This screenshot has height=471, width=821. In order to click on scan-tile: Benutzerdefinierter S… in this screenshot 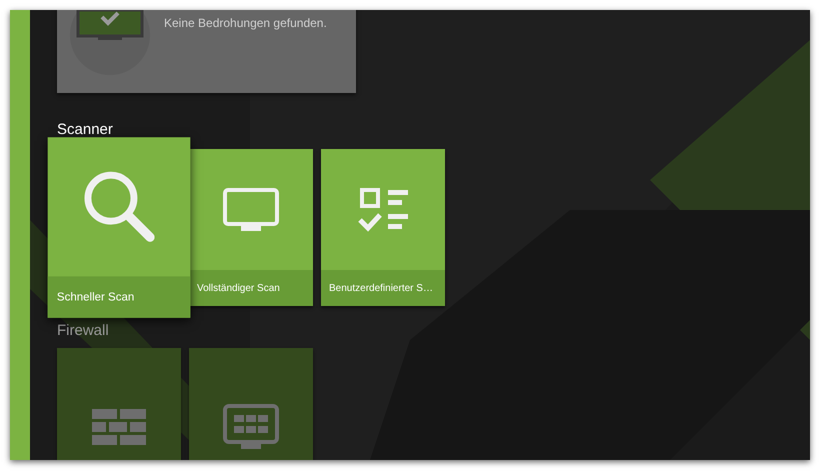, I will do `click(383, 227)`.